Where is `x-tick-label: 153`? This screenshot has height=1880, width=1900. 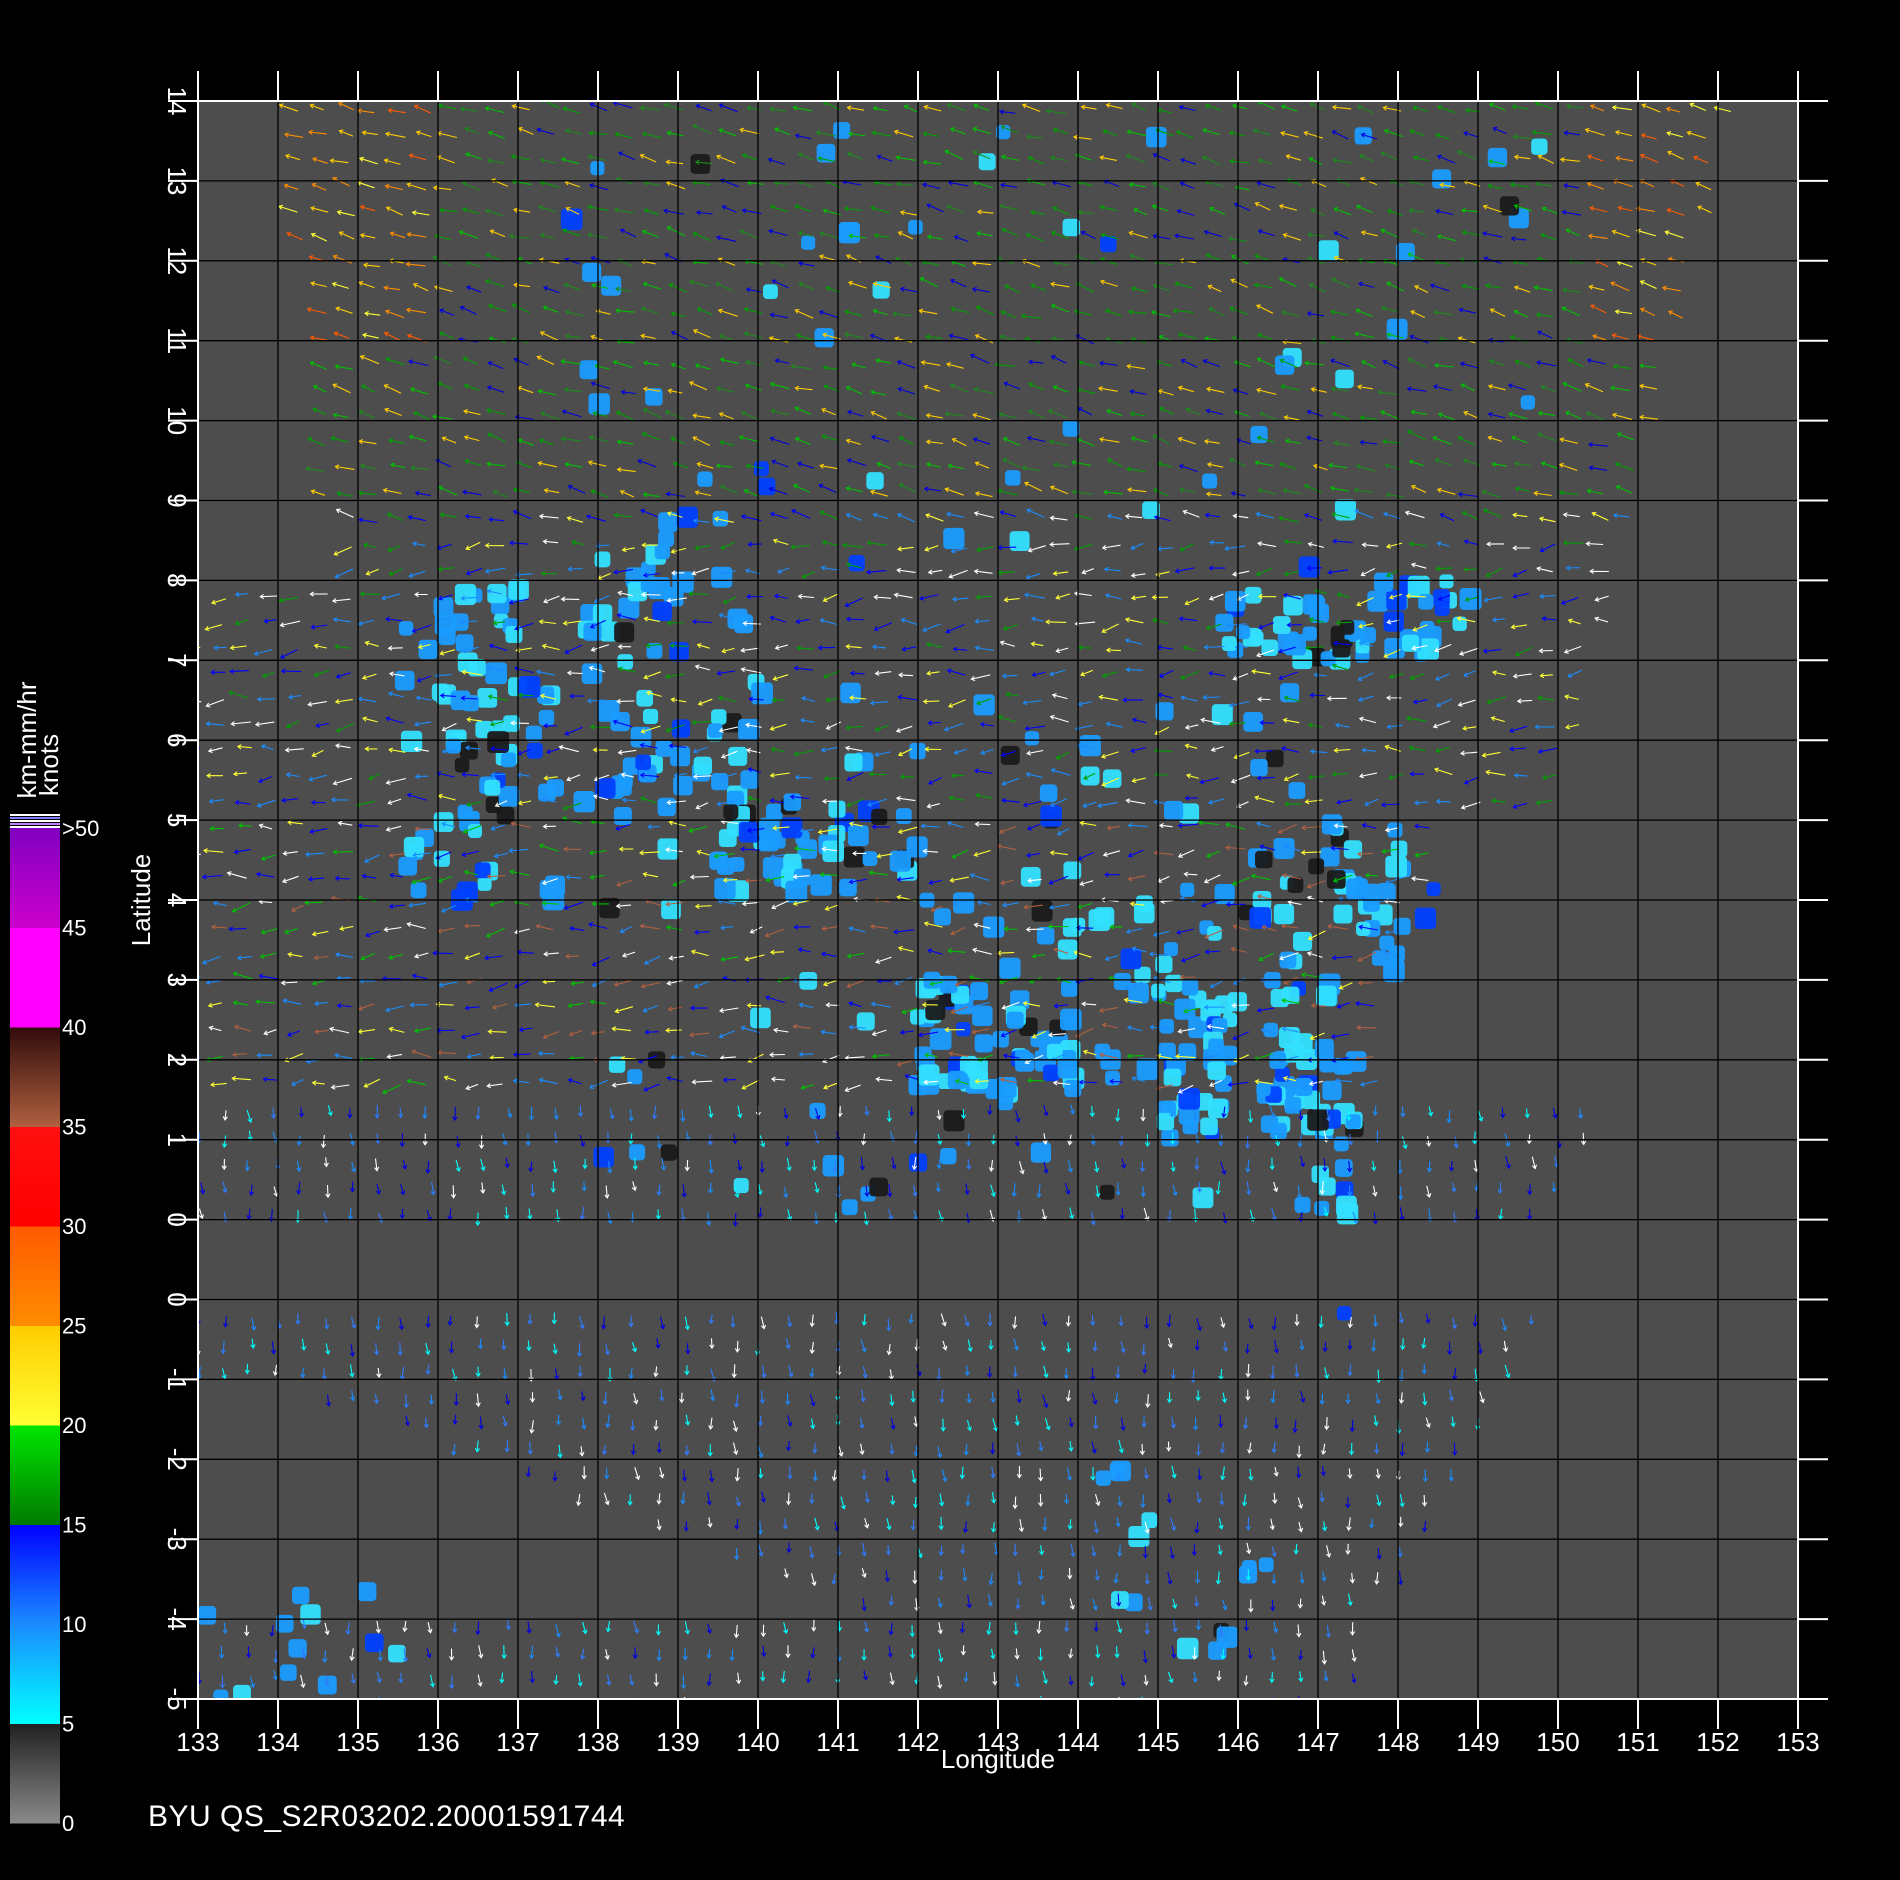
x-tick-label: 153 is located at coordinates (1797, 1742).